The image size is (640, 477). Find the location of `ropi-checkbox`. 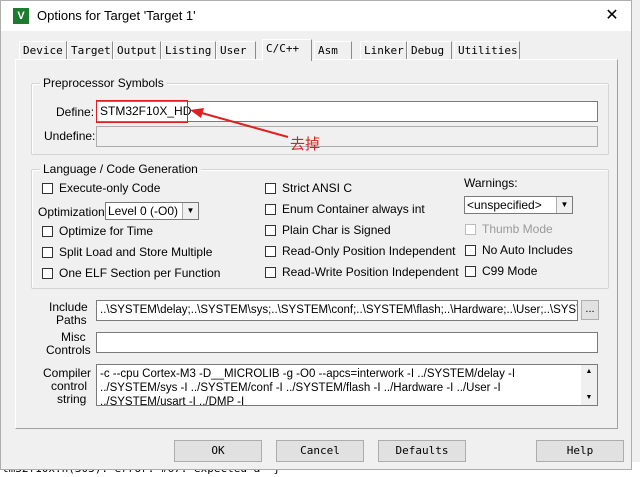

ropi-checkbox is located at coordinates (270, 251).